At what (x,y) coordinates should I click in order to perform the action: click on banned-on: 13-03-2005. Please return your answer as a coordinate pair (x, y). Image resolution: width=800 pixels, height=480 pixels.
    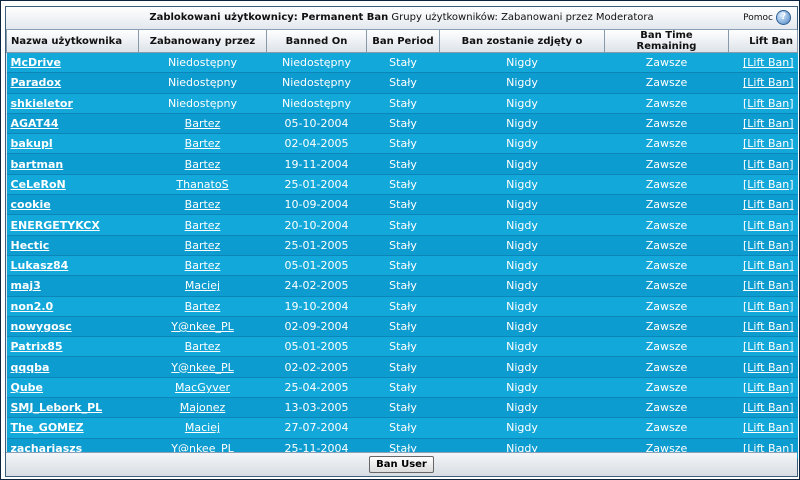
    Looking at the image, I should click on (316, 408).